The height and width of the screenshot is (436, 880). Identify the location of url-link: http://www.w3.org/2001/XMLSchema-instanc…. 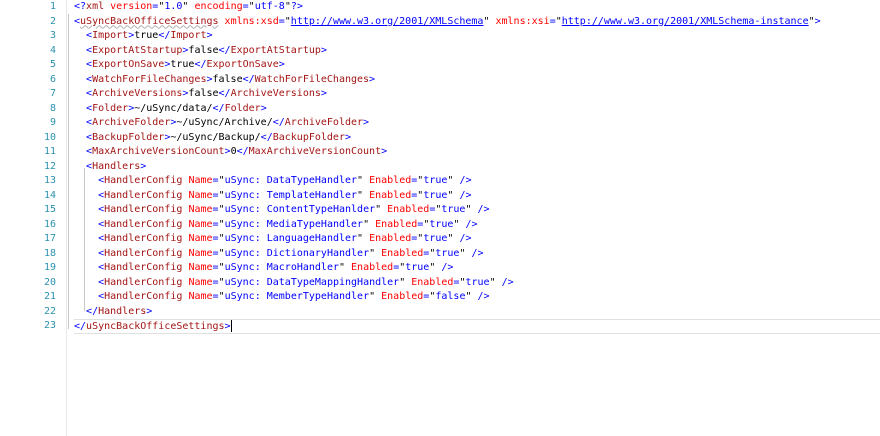
(685, 21).